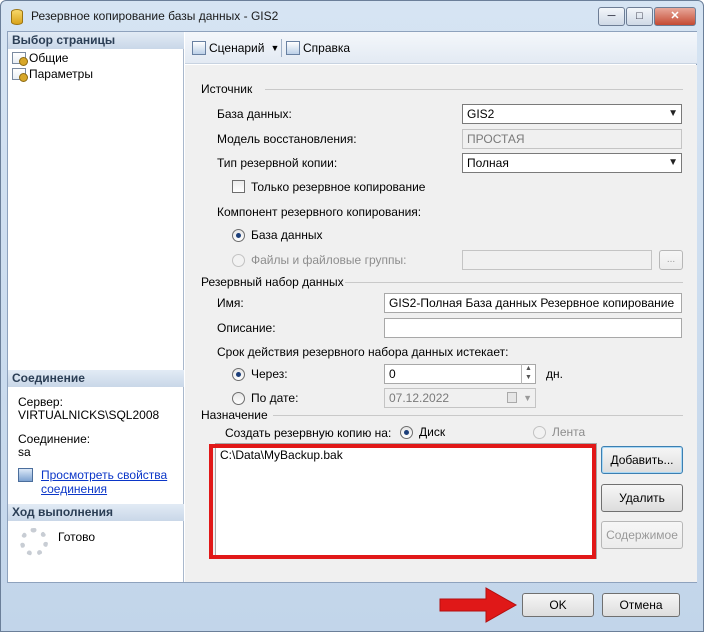 The height and width of the screenshot is (632, 704). Describe the element at coordinates (572, 114) in the screenshot. I see `database-select: GIS2 ▼` at that location.